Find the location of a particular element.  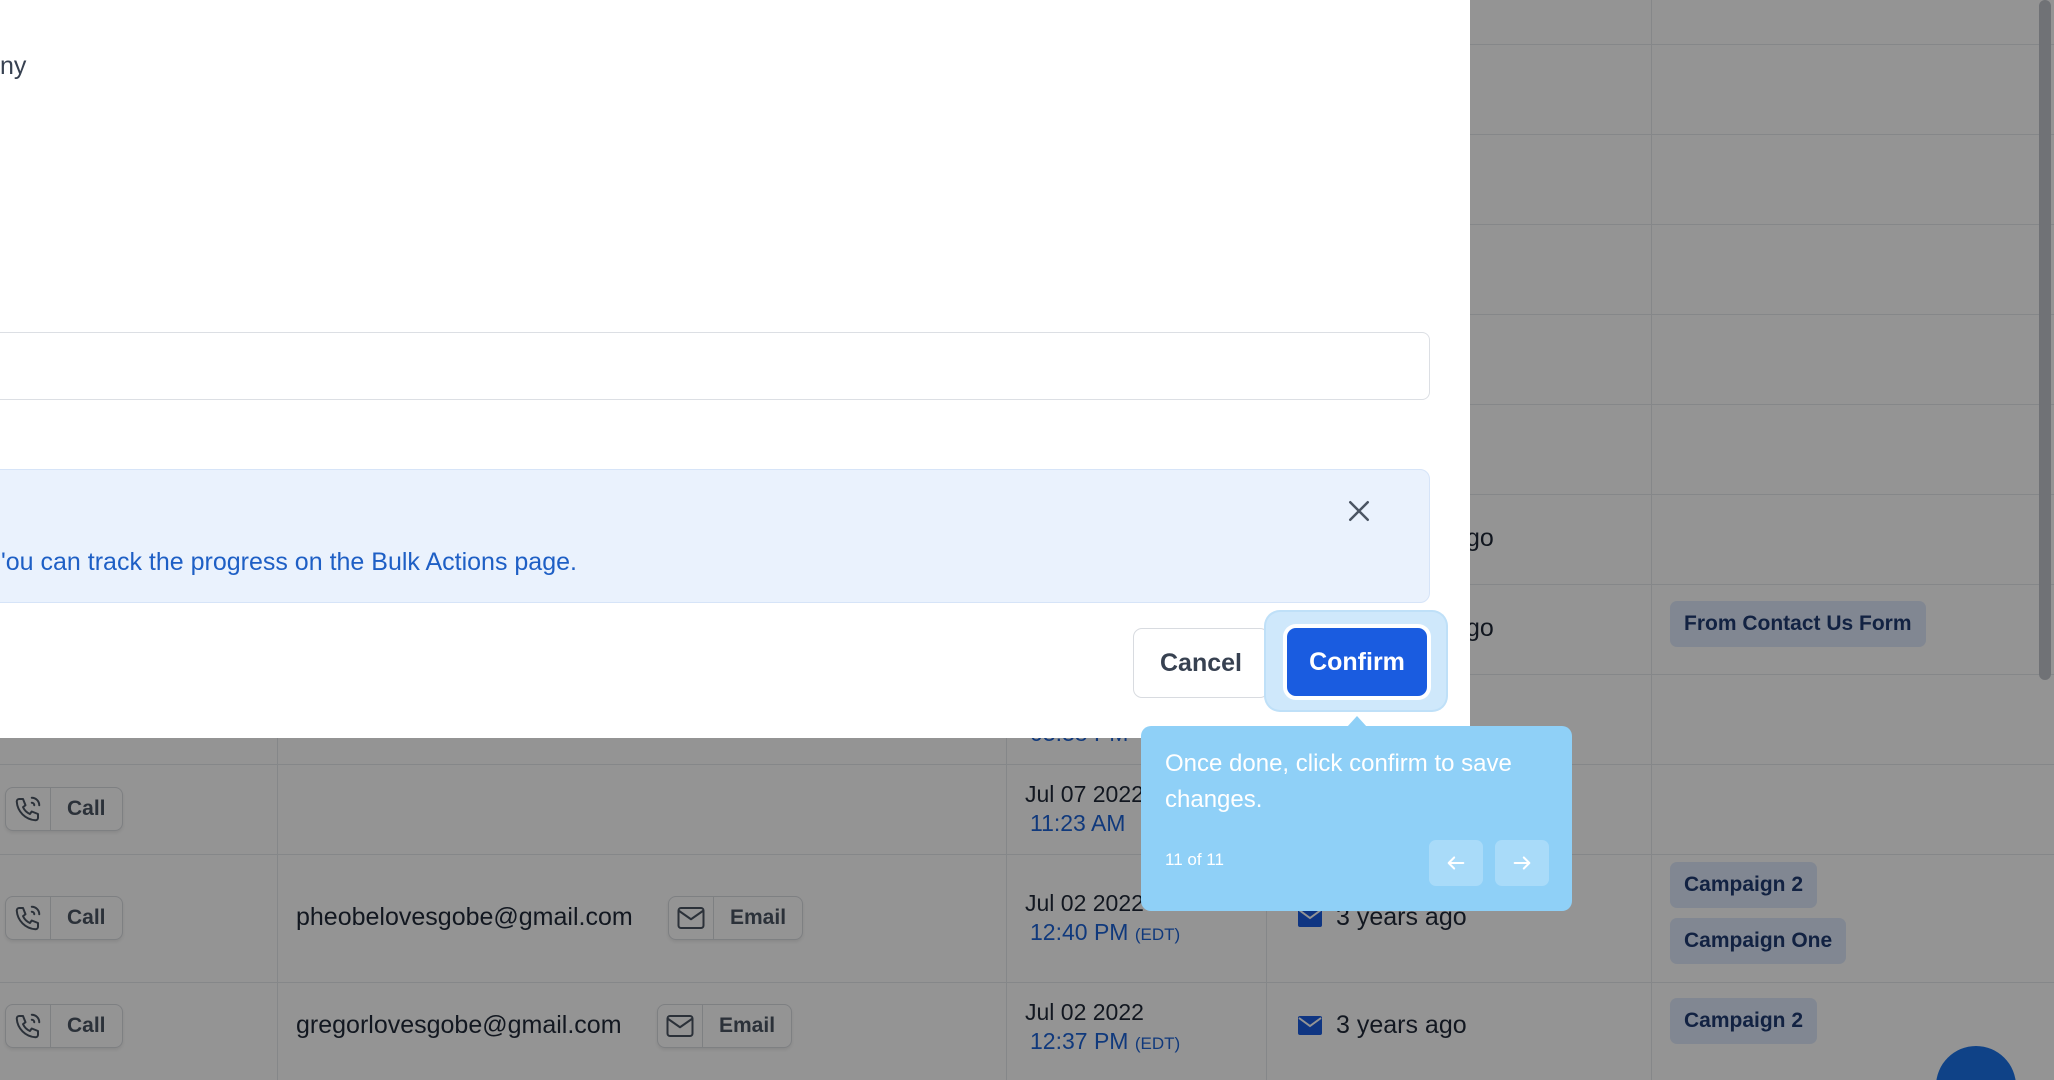

arrow-left-icon is located at coordinates (1456, 863).